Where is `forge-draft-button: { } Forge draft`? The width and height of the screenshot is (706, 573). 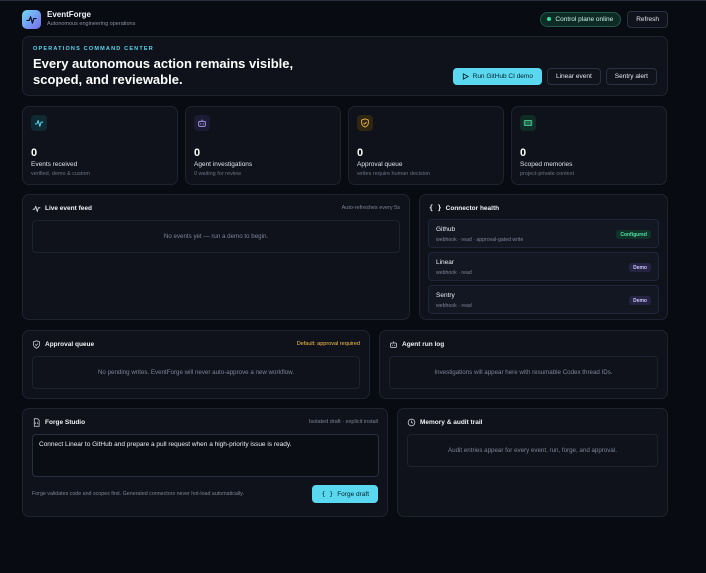
forge-draft-button: { } Forge draft is located at coordinates (345, 494).